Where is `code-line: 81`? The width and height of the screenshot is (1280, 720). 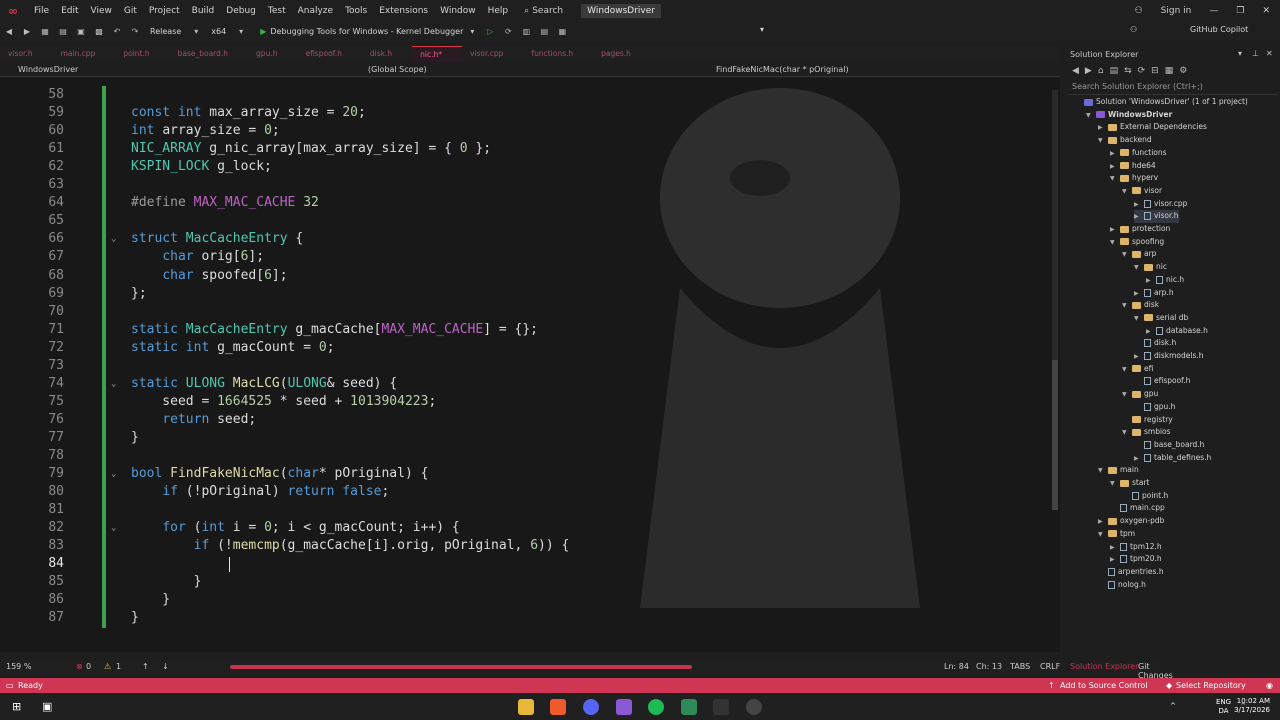
code-line: 81 is located at coordinates (530, 510).